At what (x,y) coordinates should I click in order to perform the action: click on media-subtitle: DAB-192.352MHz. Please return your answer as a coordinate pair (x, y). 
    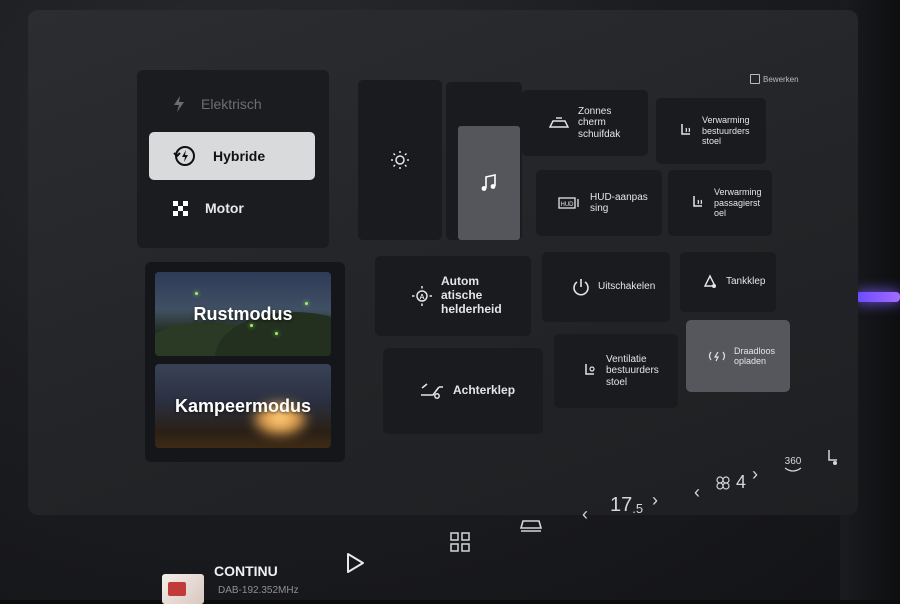
    Looking at the image, I should click on (258, 590).